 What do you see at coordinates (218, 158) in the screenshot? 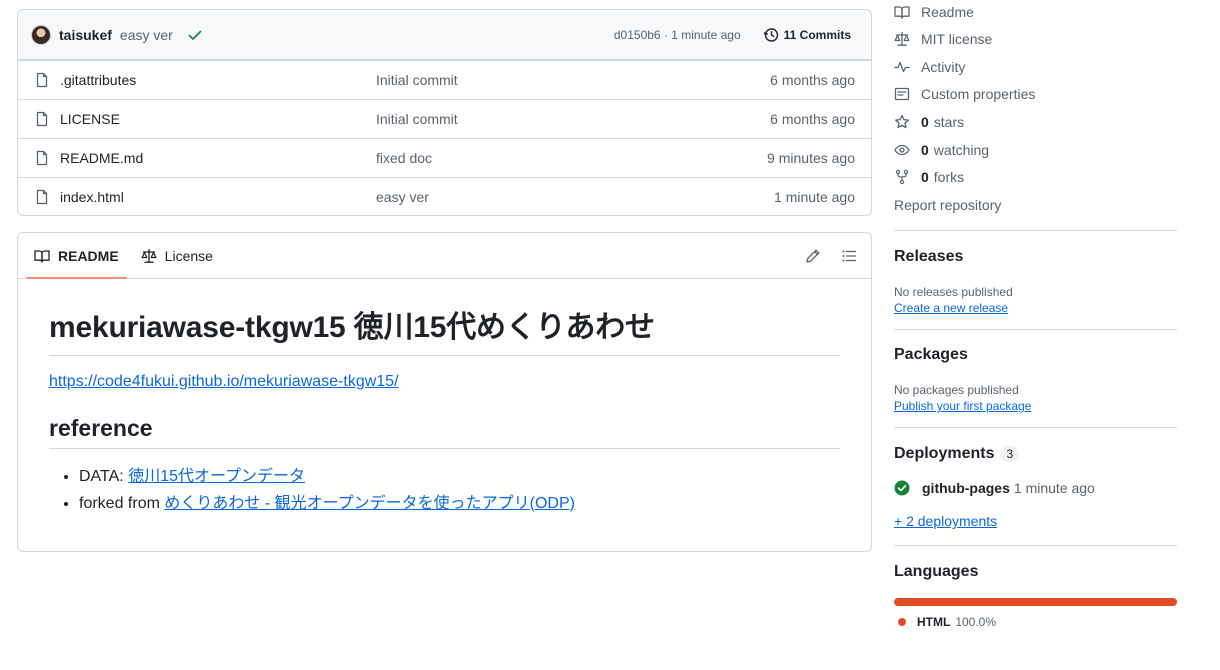
I see `file-name: README.md` at bounding box center [218, 158].